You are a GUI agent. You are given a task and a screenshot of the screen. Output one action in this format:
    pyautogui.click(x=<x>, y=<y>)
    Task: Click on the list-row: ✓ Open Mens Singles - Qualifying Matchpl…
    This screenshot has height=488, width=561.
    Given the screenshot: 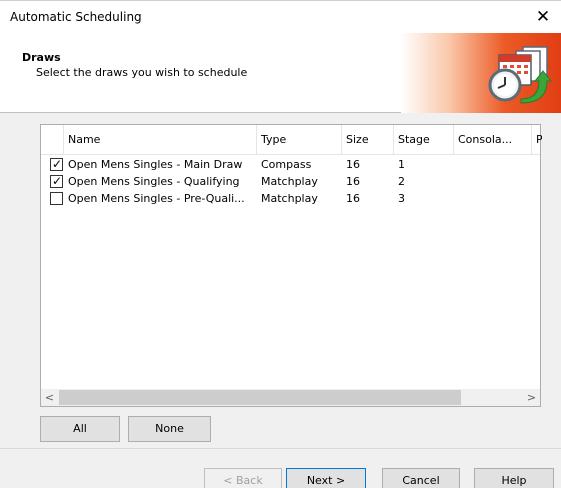 What is the action you would take?
    pyautogui.click(x=290, y=181)
    